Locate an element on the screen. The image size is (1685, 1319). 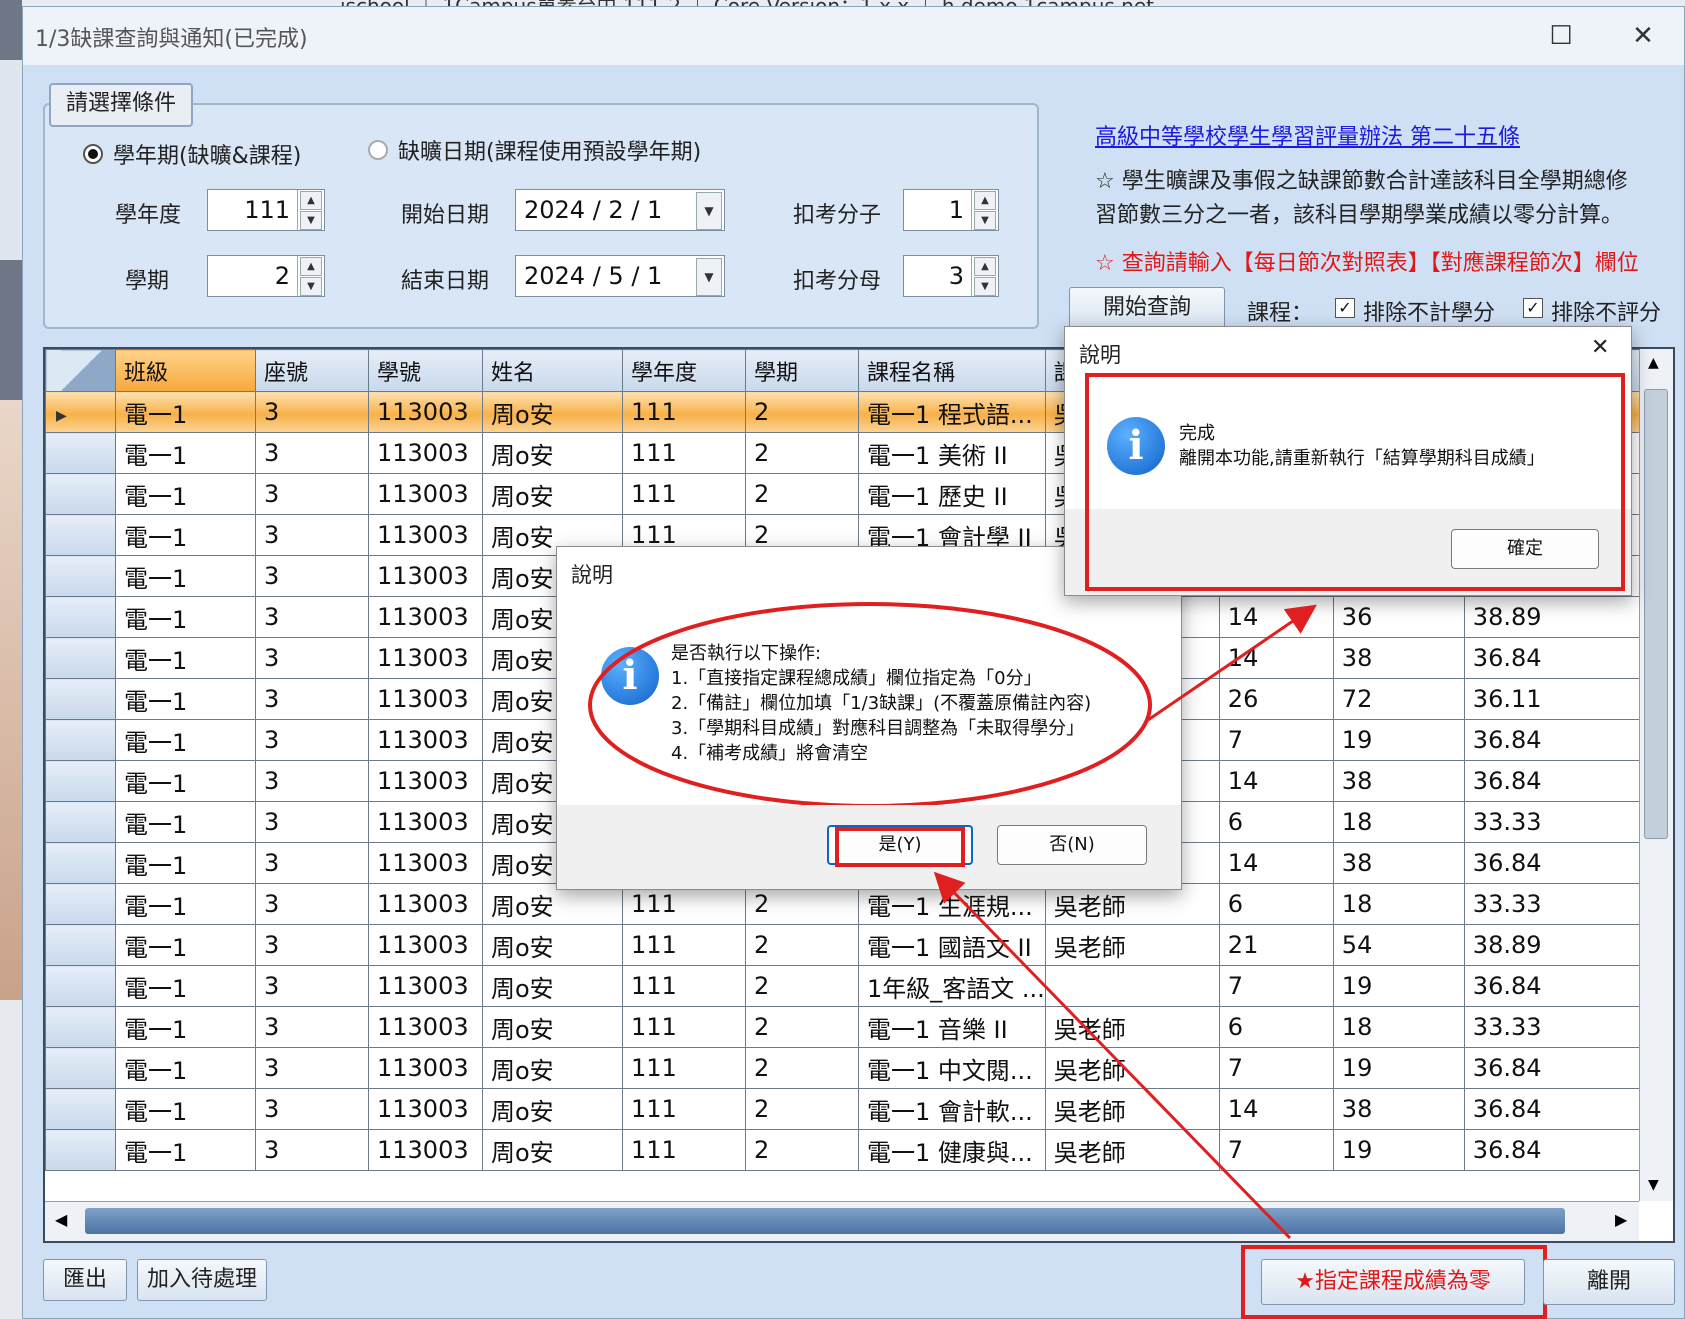
annotation-arrows is located at coordinates (1125, 922).